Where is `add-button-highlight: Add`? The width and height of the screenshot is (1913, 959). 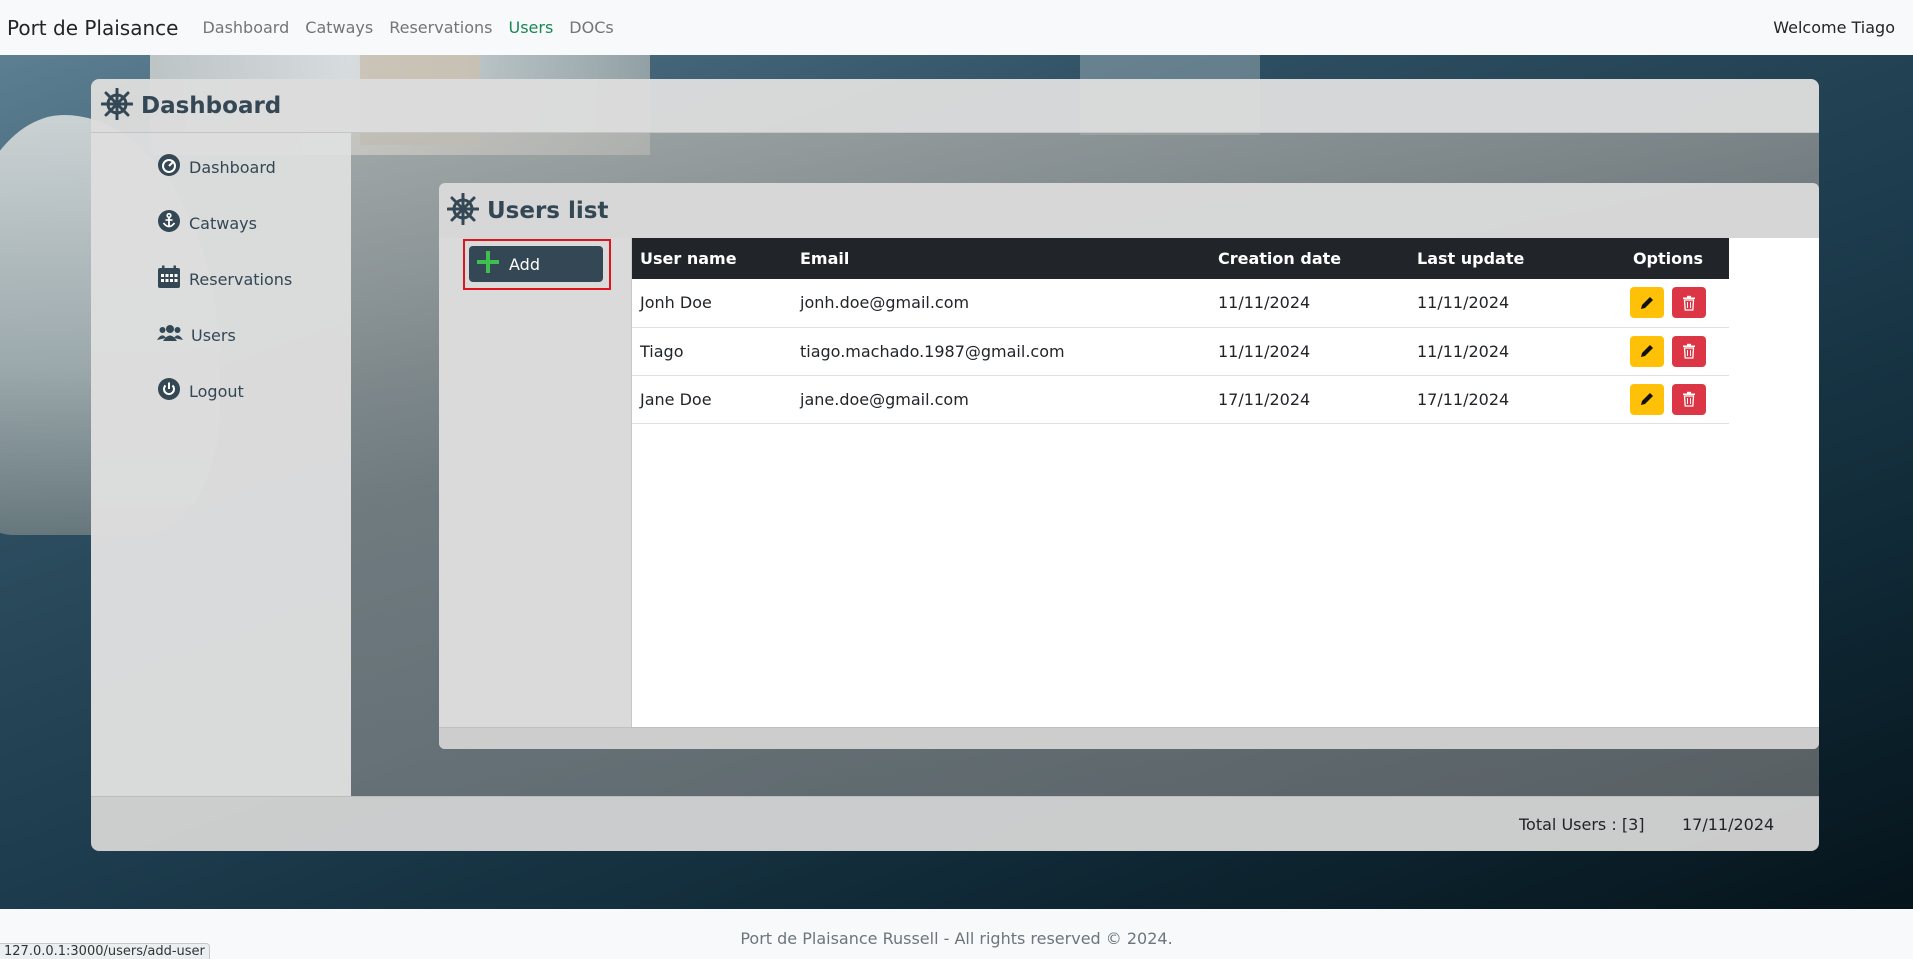 add-button-highlight: Add is located at coordinates (537, 264).